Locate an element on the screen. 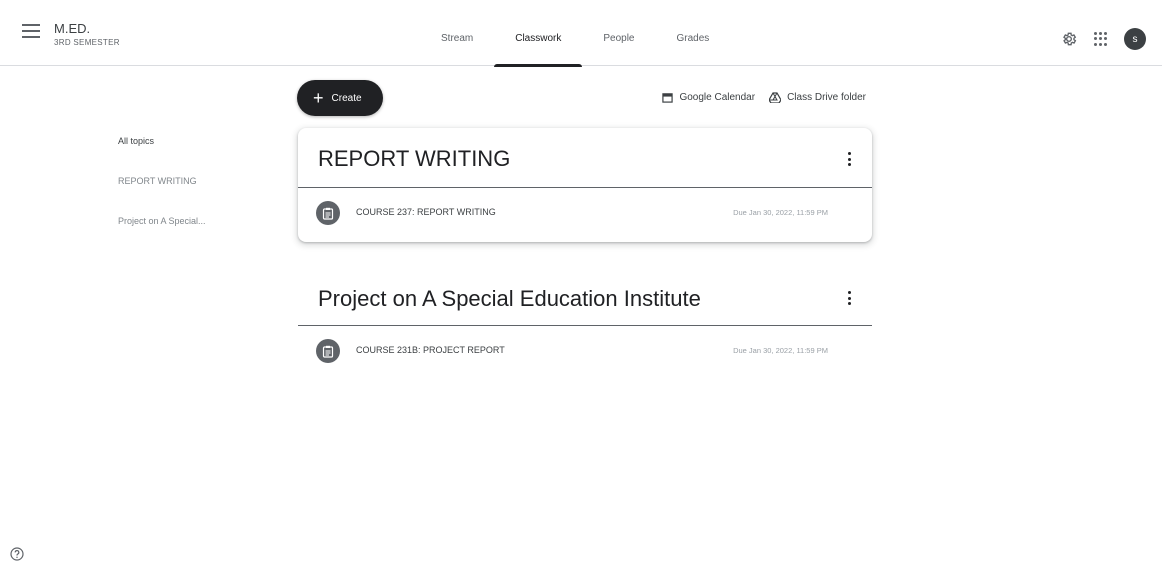 The width and height of the screenshot is (1162, 572). topic-report-writing: REPORT WRITING is located at coordinates (162, 181).